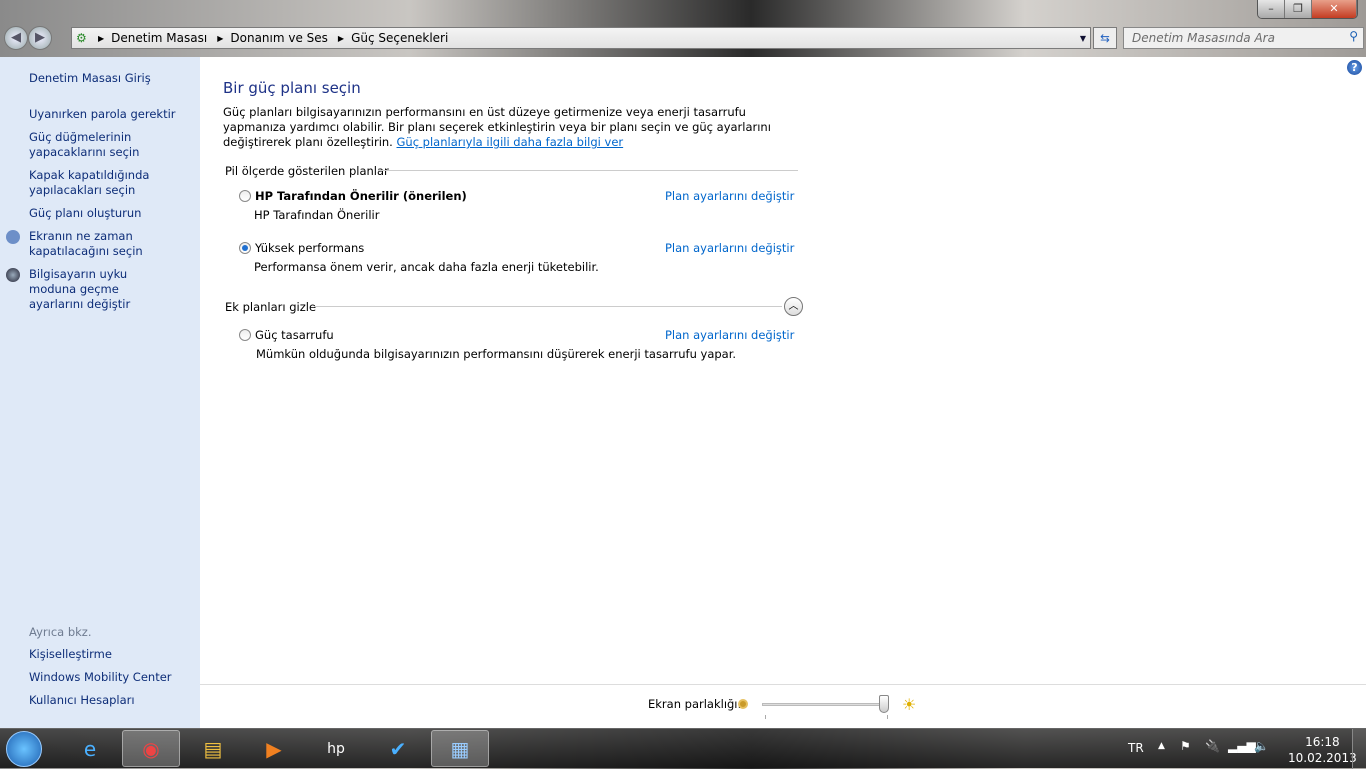 The image size is (1366, 769). Describe the element at coordinates (1322, 750) in the screenshot. I see `clock: 16:18 10.02.2013` at that location.